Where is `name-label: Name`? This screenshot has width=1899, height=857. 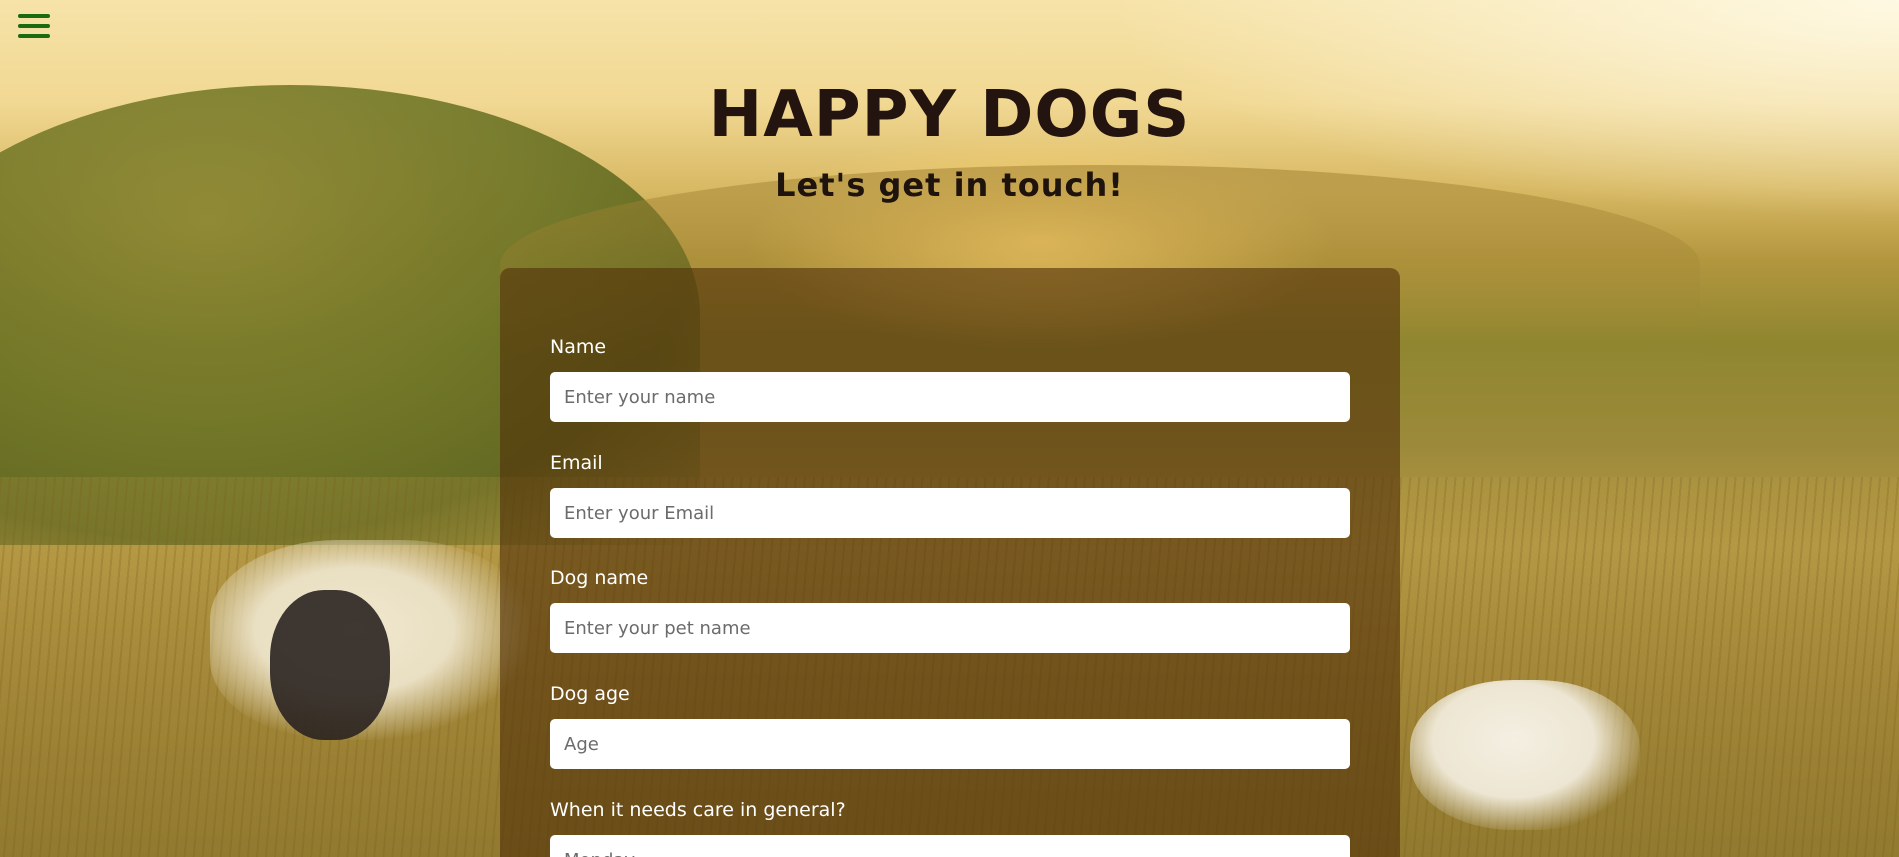
name-label: Name is located at coordinates (578, 347).